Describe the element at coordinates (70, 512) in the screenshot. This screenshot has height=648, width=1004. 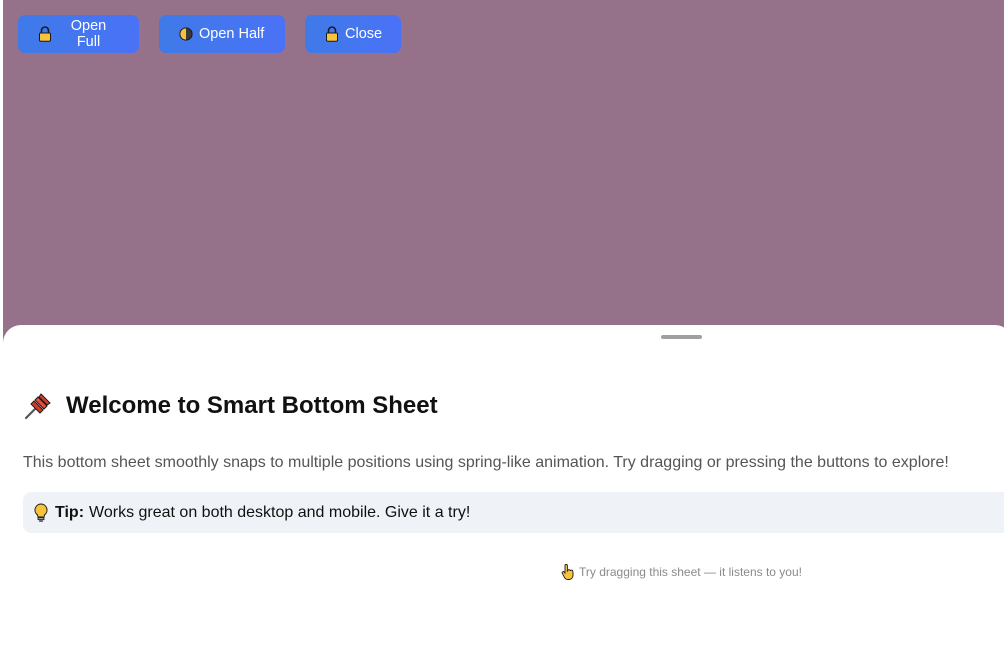
I see `tip-label: Tip:` at that location.